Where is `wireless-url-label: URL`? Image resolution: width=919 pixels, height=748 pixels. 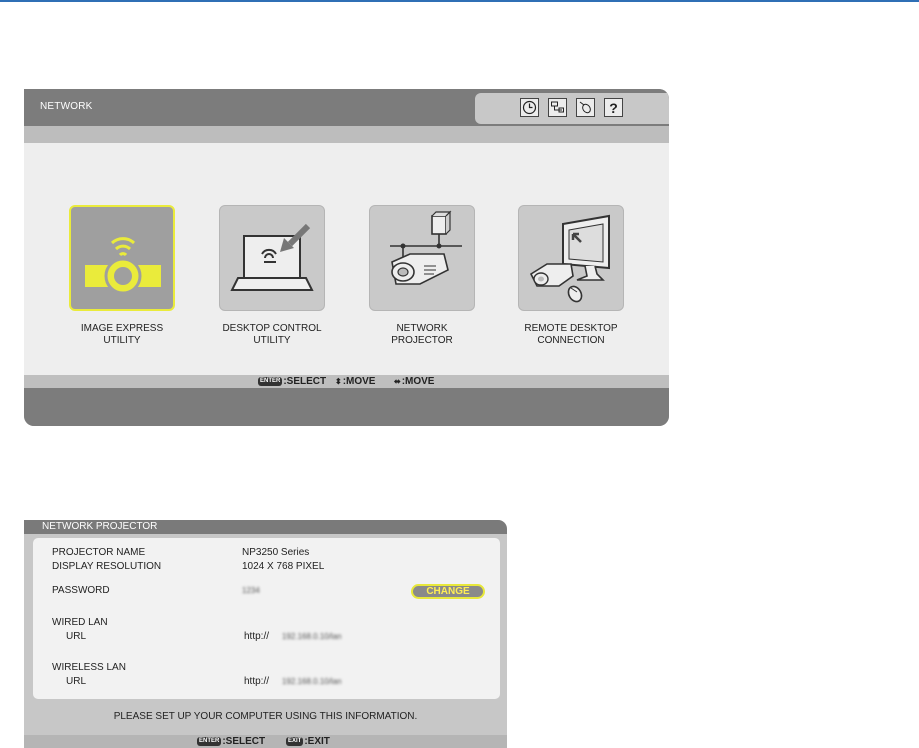
wireless-url-label: URL is located at coordinates (76, 681).